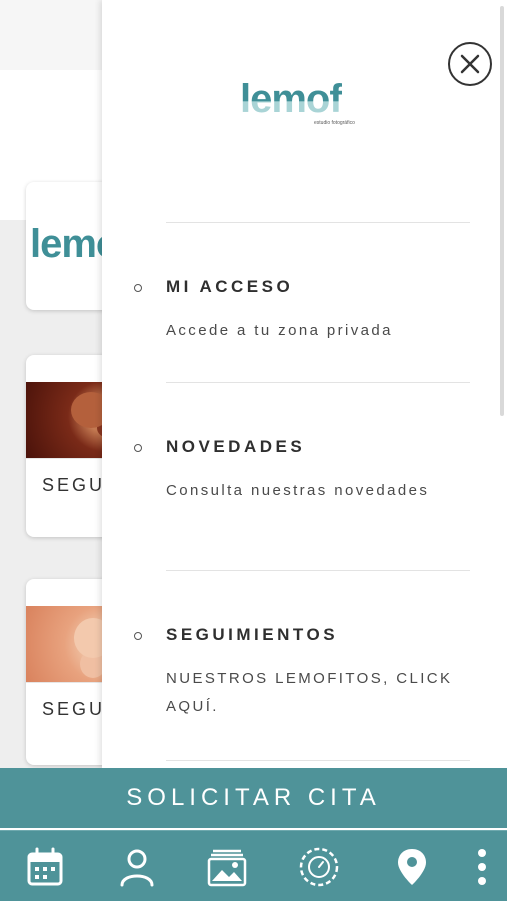 Image resolution: width=507 pixels, height=901 pixels. What do you see at coordinates (291, 99) in the screenshot?
I see `brand-wordmark: lemof` at bounding box center [291, 99].